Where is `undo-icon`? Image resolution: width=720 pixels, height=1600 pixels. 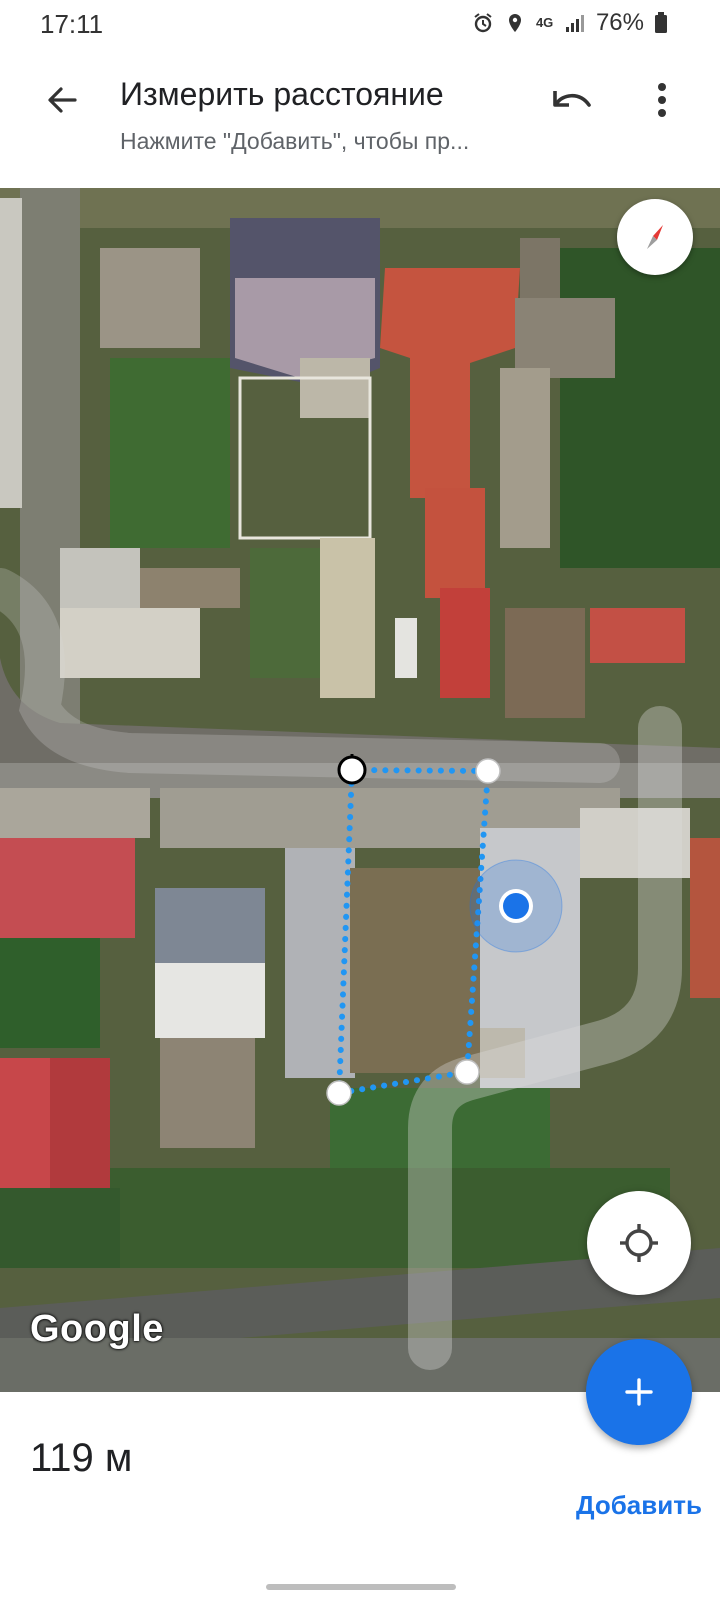 undo-icon is located at coordinates (572, 99).